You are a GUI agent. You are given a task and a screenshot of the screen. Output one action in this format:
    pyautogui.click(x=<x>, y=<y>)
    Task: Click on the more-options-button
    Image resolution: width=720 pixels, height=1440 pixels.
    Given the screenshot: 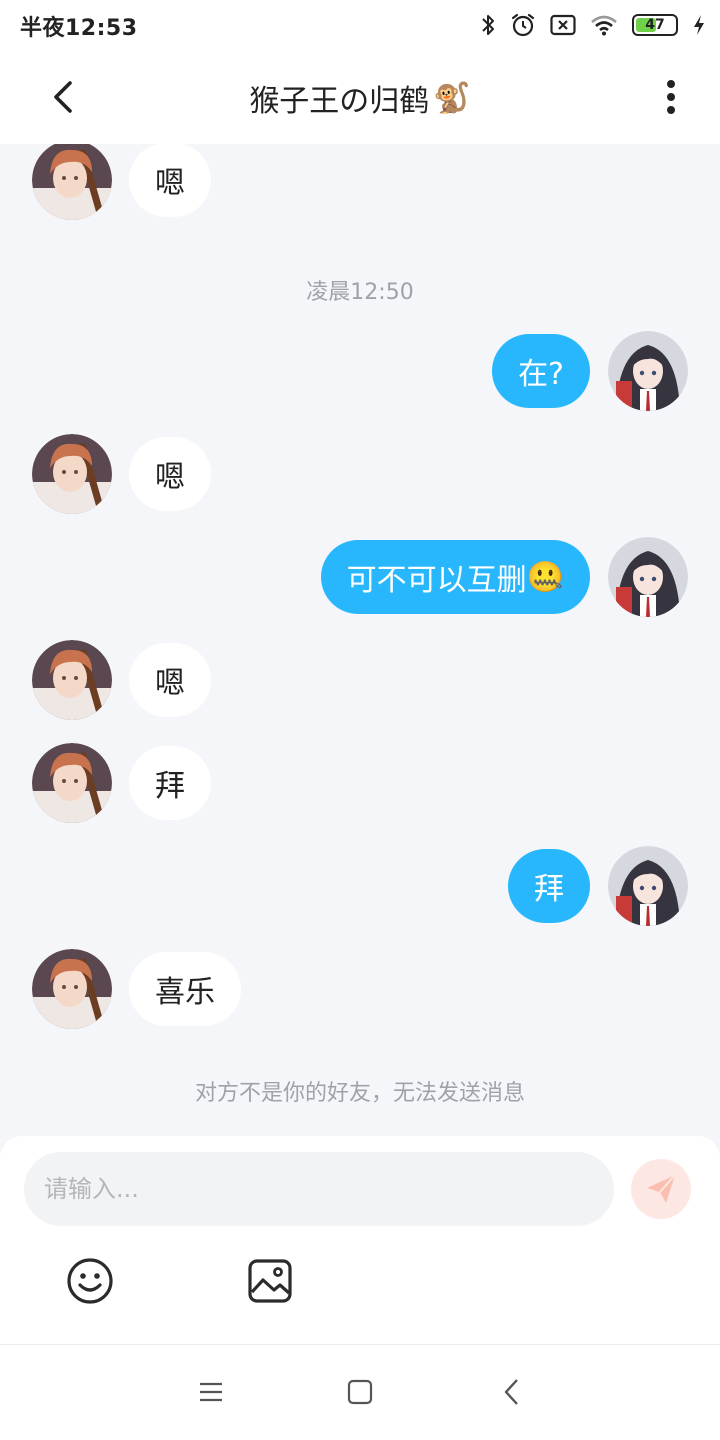 What is the action you would take?
    pyautogui.click(x=671, y=97)
    